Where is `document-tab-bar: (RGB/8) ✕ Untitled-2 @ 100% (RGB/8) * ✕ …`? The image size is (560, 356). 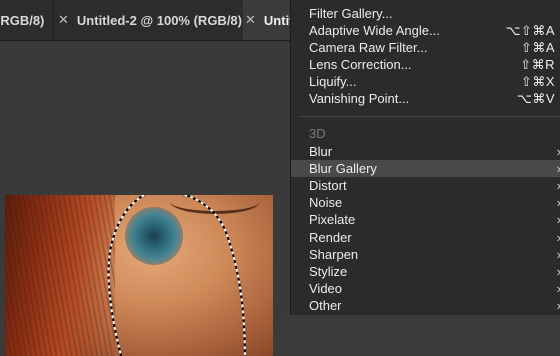 document-tab-bar: (RGB/8) ✕ Untitled-2 @ 100% (RGB/8) * ✕ … is located at coordinates (154, 20).